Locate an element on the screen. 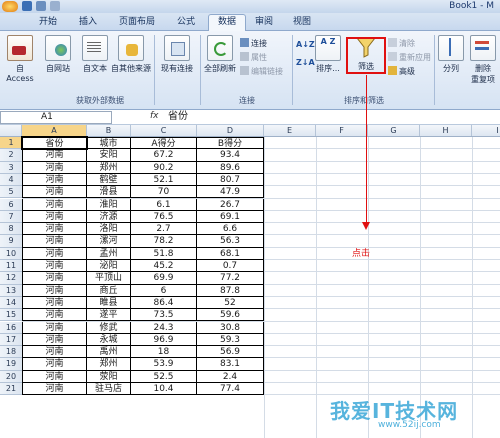 The image size is (500, 438). row-header: 10 is located at coordinates (11, 253).